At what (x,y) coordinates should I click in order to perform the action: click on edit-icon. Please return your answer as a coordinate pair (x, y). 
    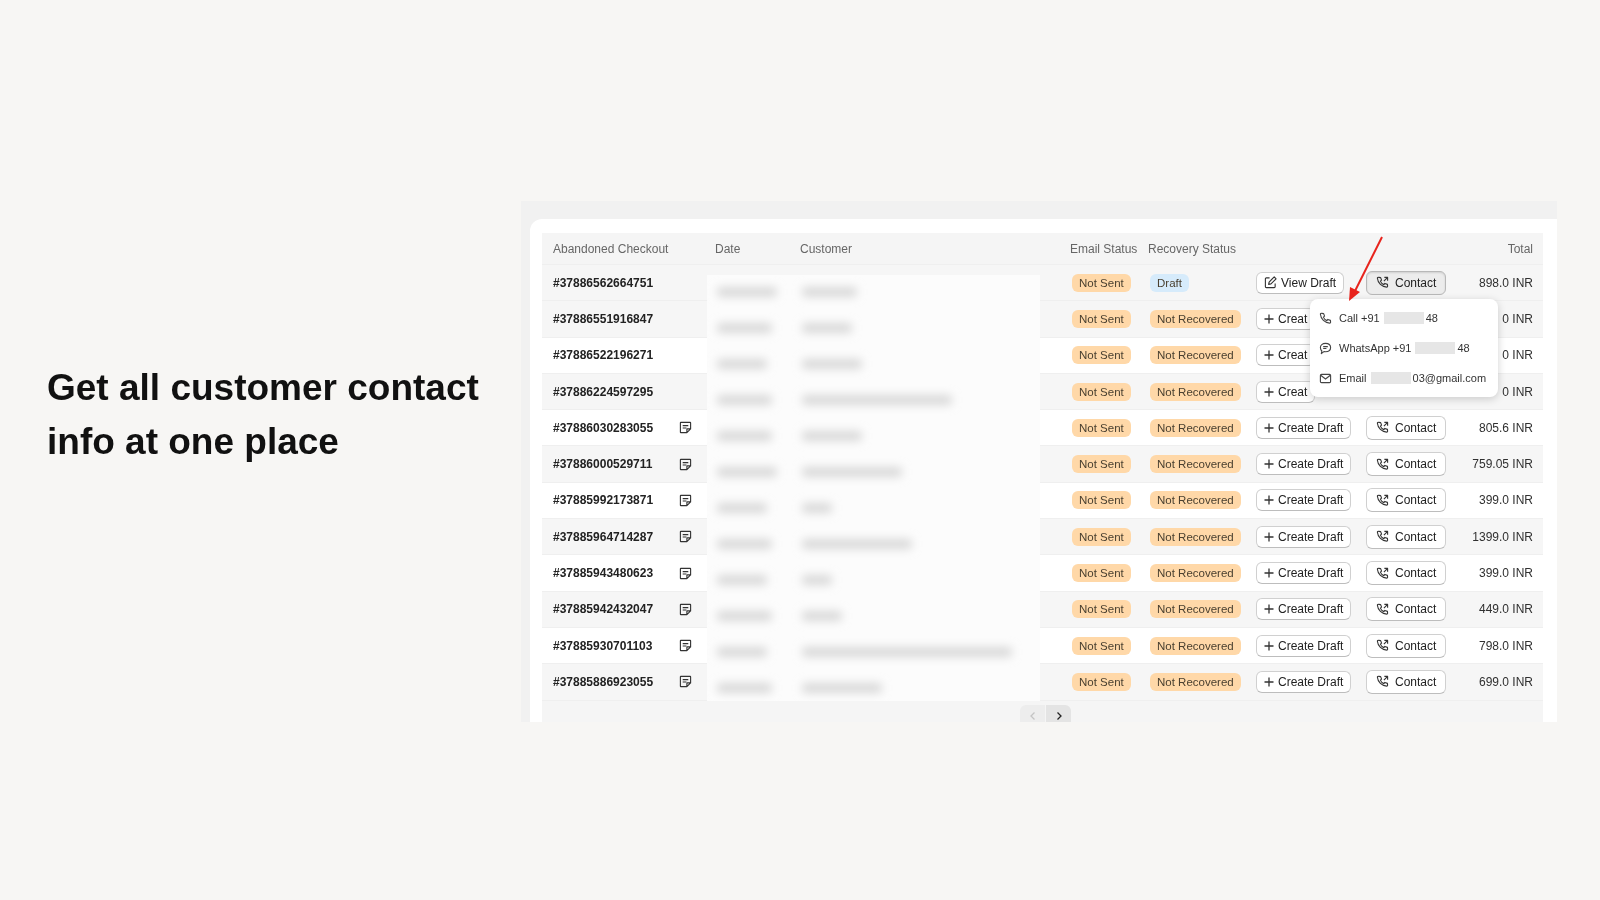
    Looking at the image, I should click on (1270, 283).